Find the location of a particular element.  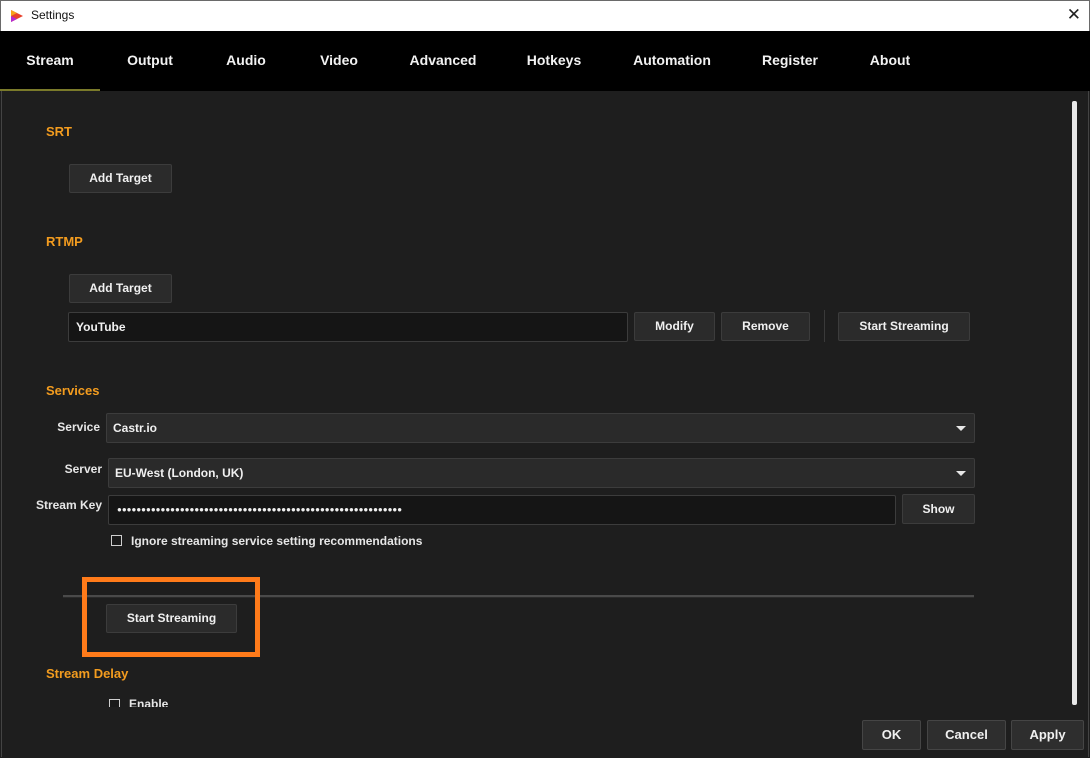

vertical-scrollbar is located at coordinates (1075, 403).